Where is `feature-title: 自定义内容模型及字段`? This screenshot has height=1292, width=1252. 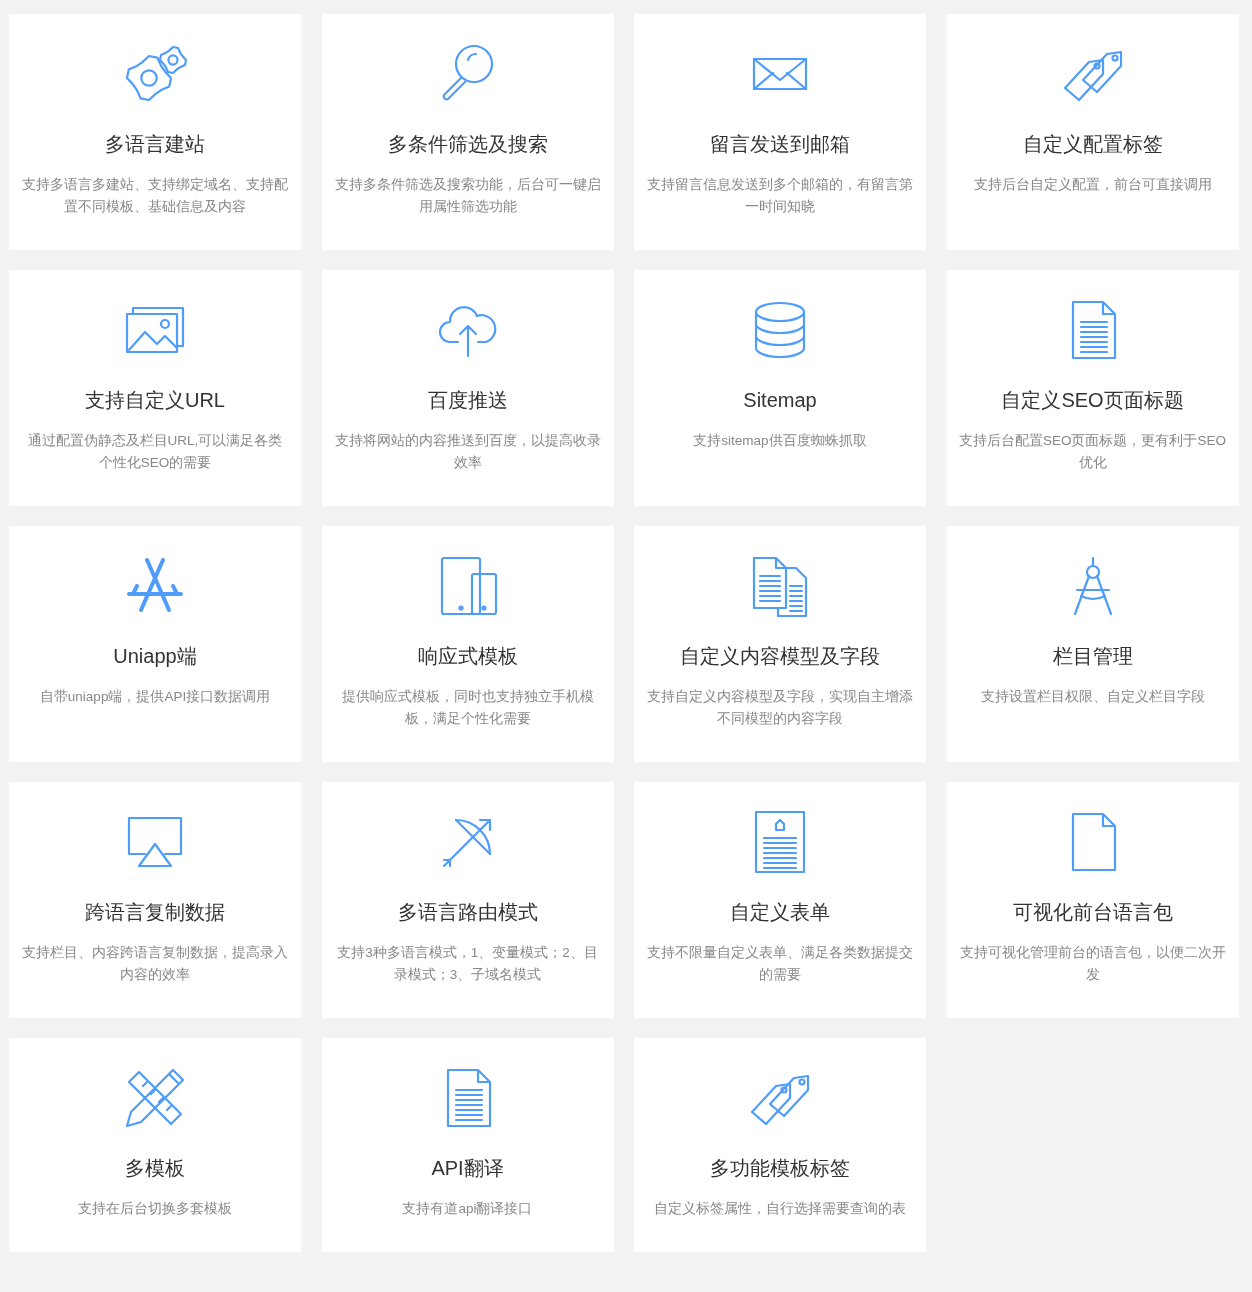
feature-title: 自定义内容模型及字段 is located at coordinates (780, 656).